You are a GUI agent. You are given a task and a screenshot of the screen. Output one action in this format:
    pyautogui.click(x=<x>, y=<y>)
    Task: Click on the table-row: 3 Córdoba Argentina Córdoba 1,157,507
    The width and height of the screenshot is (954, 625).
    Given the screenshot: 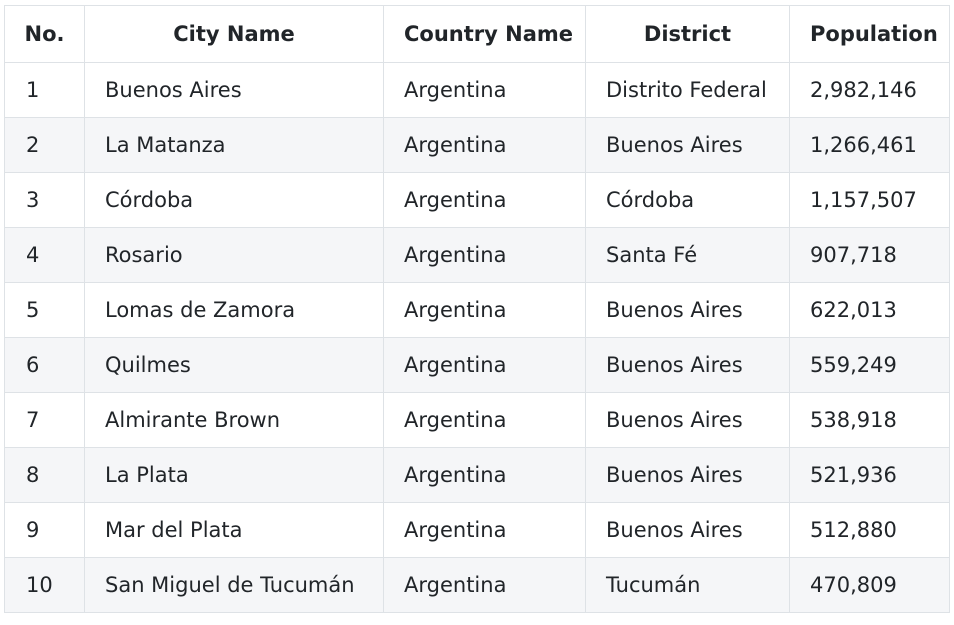 What is the action you would take?
    pyautogui.click(x=477, y=200)
    